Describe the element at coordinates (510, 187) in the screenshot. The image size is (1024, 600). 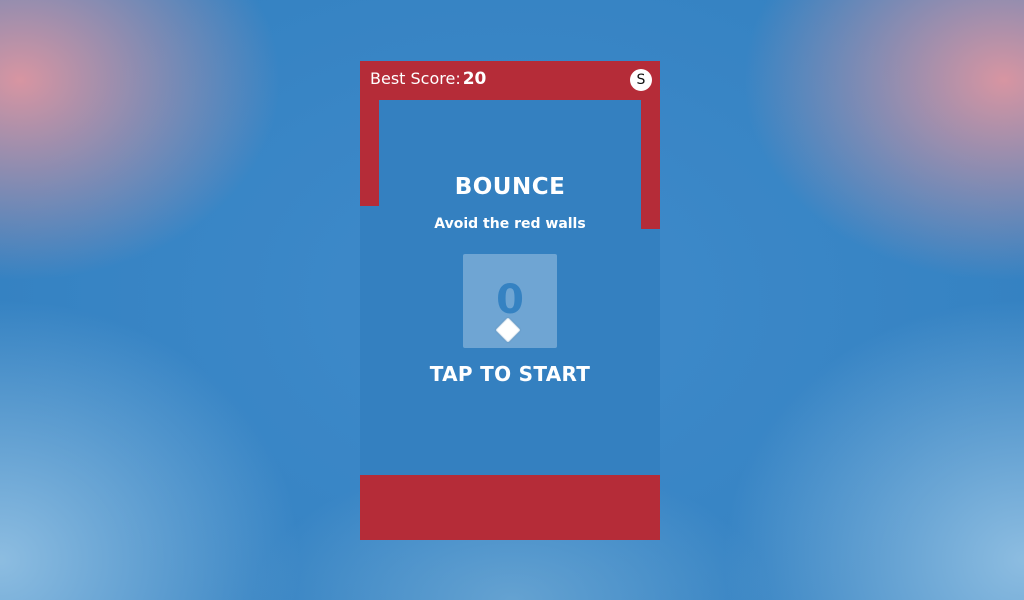
I see `game-title: BOUNCE` at that location.